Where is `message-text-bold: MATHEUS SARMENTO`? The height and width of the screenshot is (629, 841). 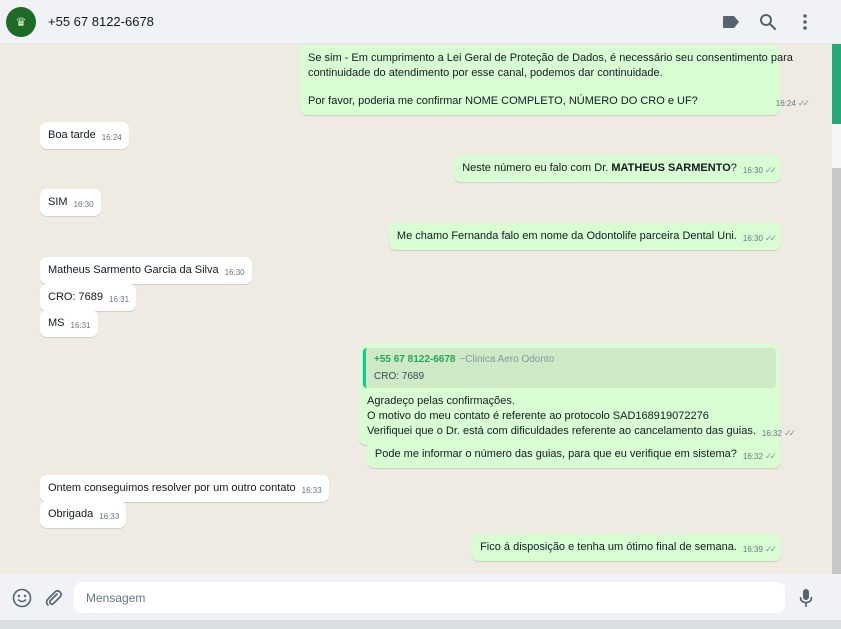
message-text-bold: MATHEUS SARMENTO is located at coordinates (671, 168).